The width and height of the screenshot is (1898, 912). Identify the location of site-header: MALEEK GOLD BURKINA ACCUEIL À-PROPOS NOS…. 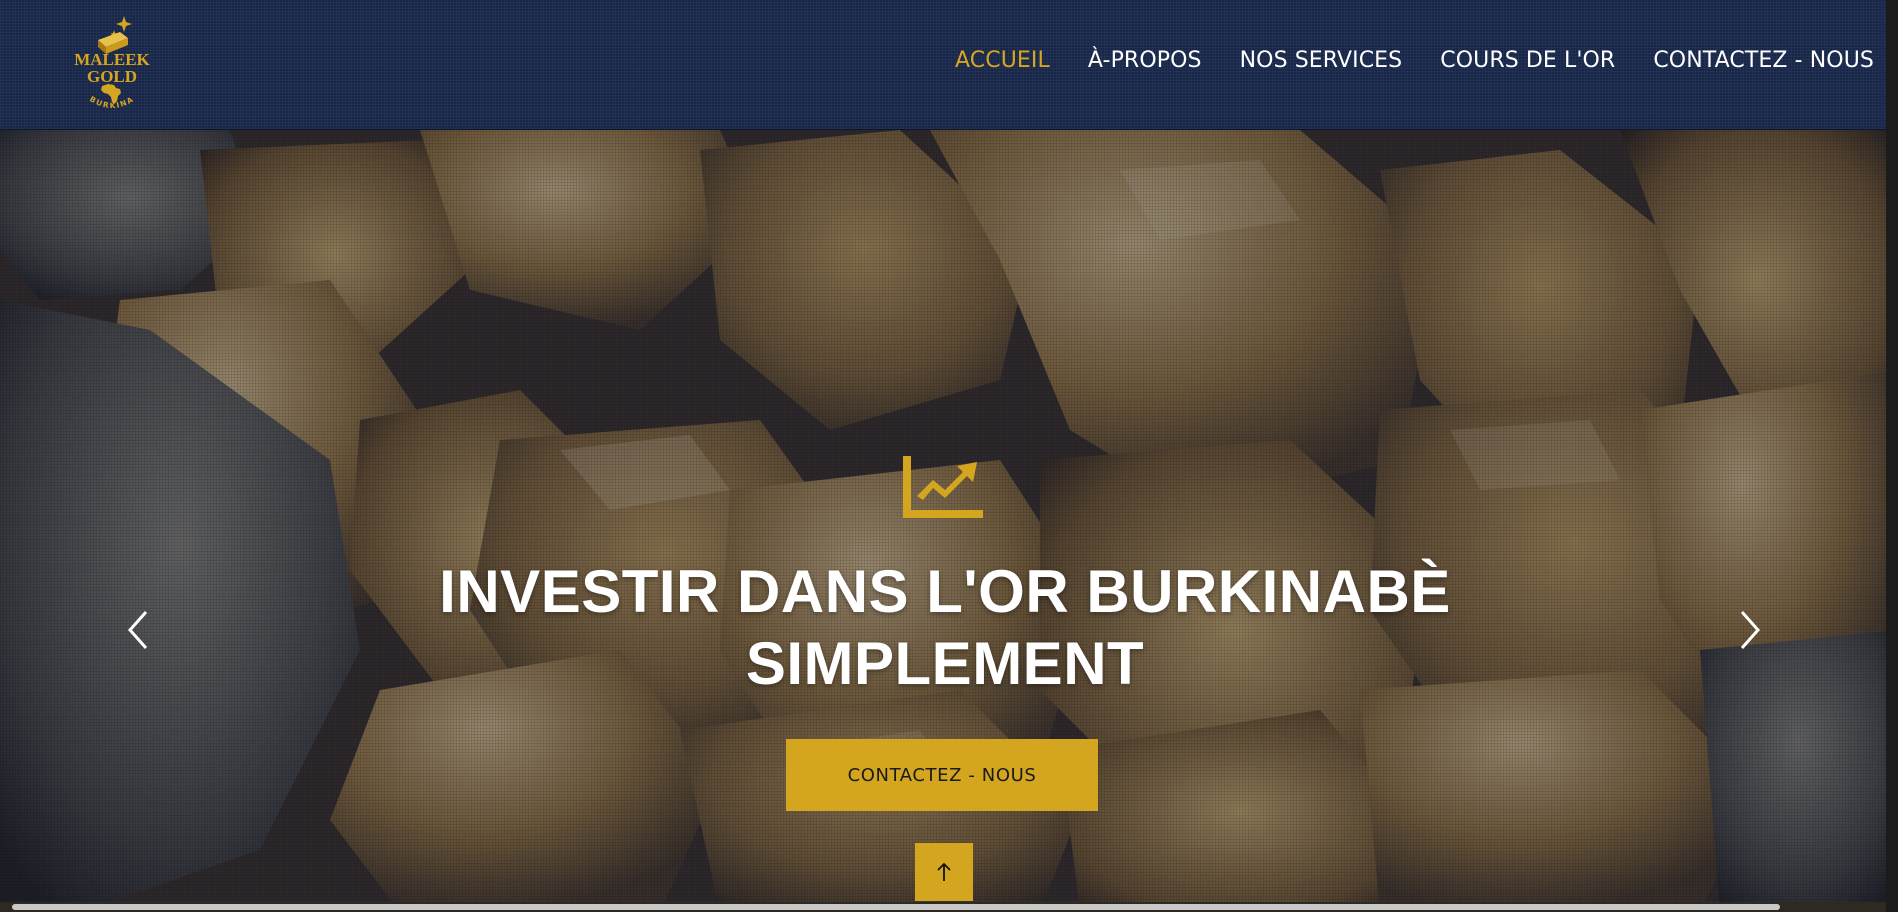
(949, 65).